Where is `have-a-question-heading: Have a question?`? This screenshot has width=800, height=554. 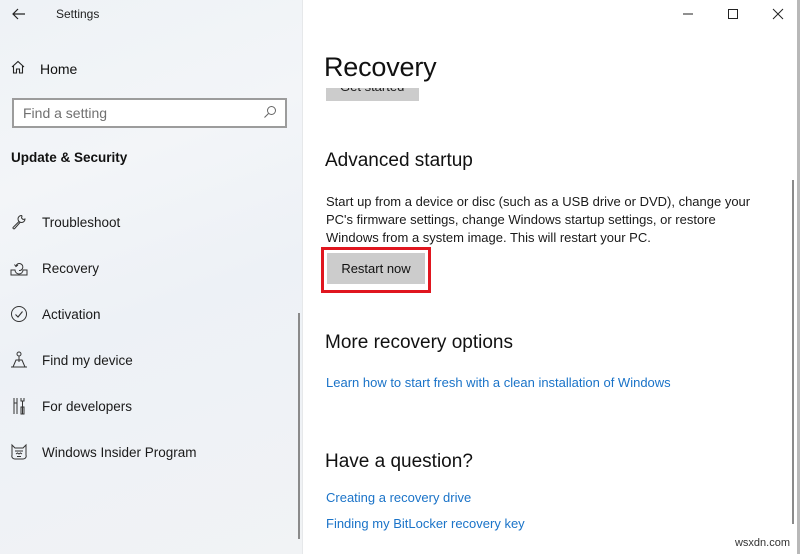
have-a-question-heading: Have a question? is located at coordinates (399, 461).